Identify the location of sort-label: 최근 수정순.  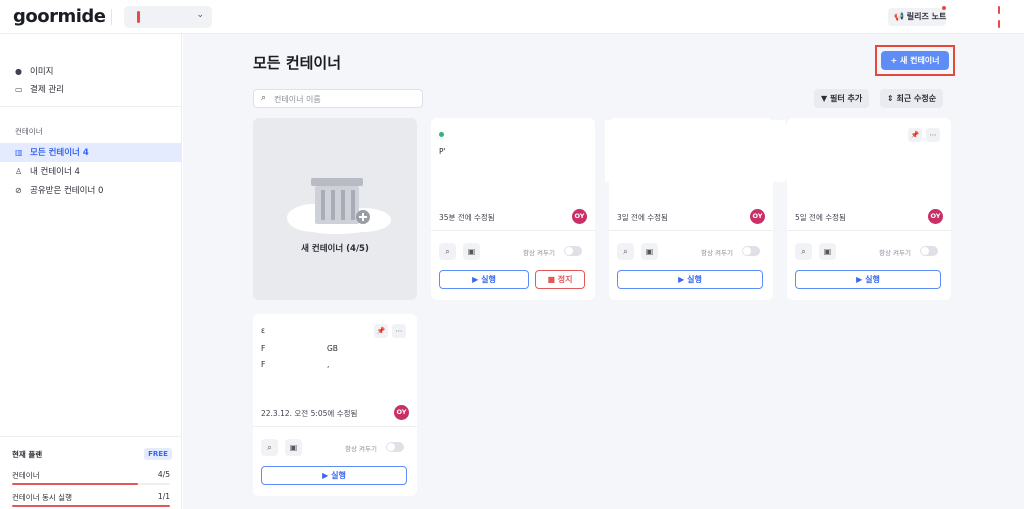
(916, 98).